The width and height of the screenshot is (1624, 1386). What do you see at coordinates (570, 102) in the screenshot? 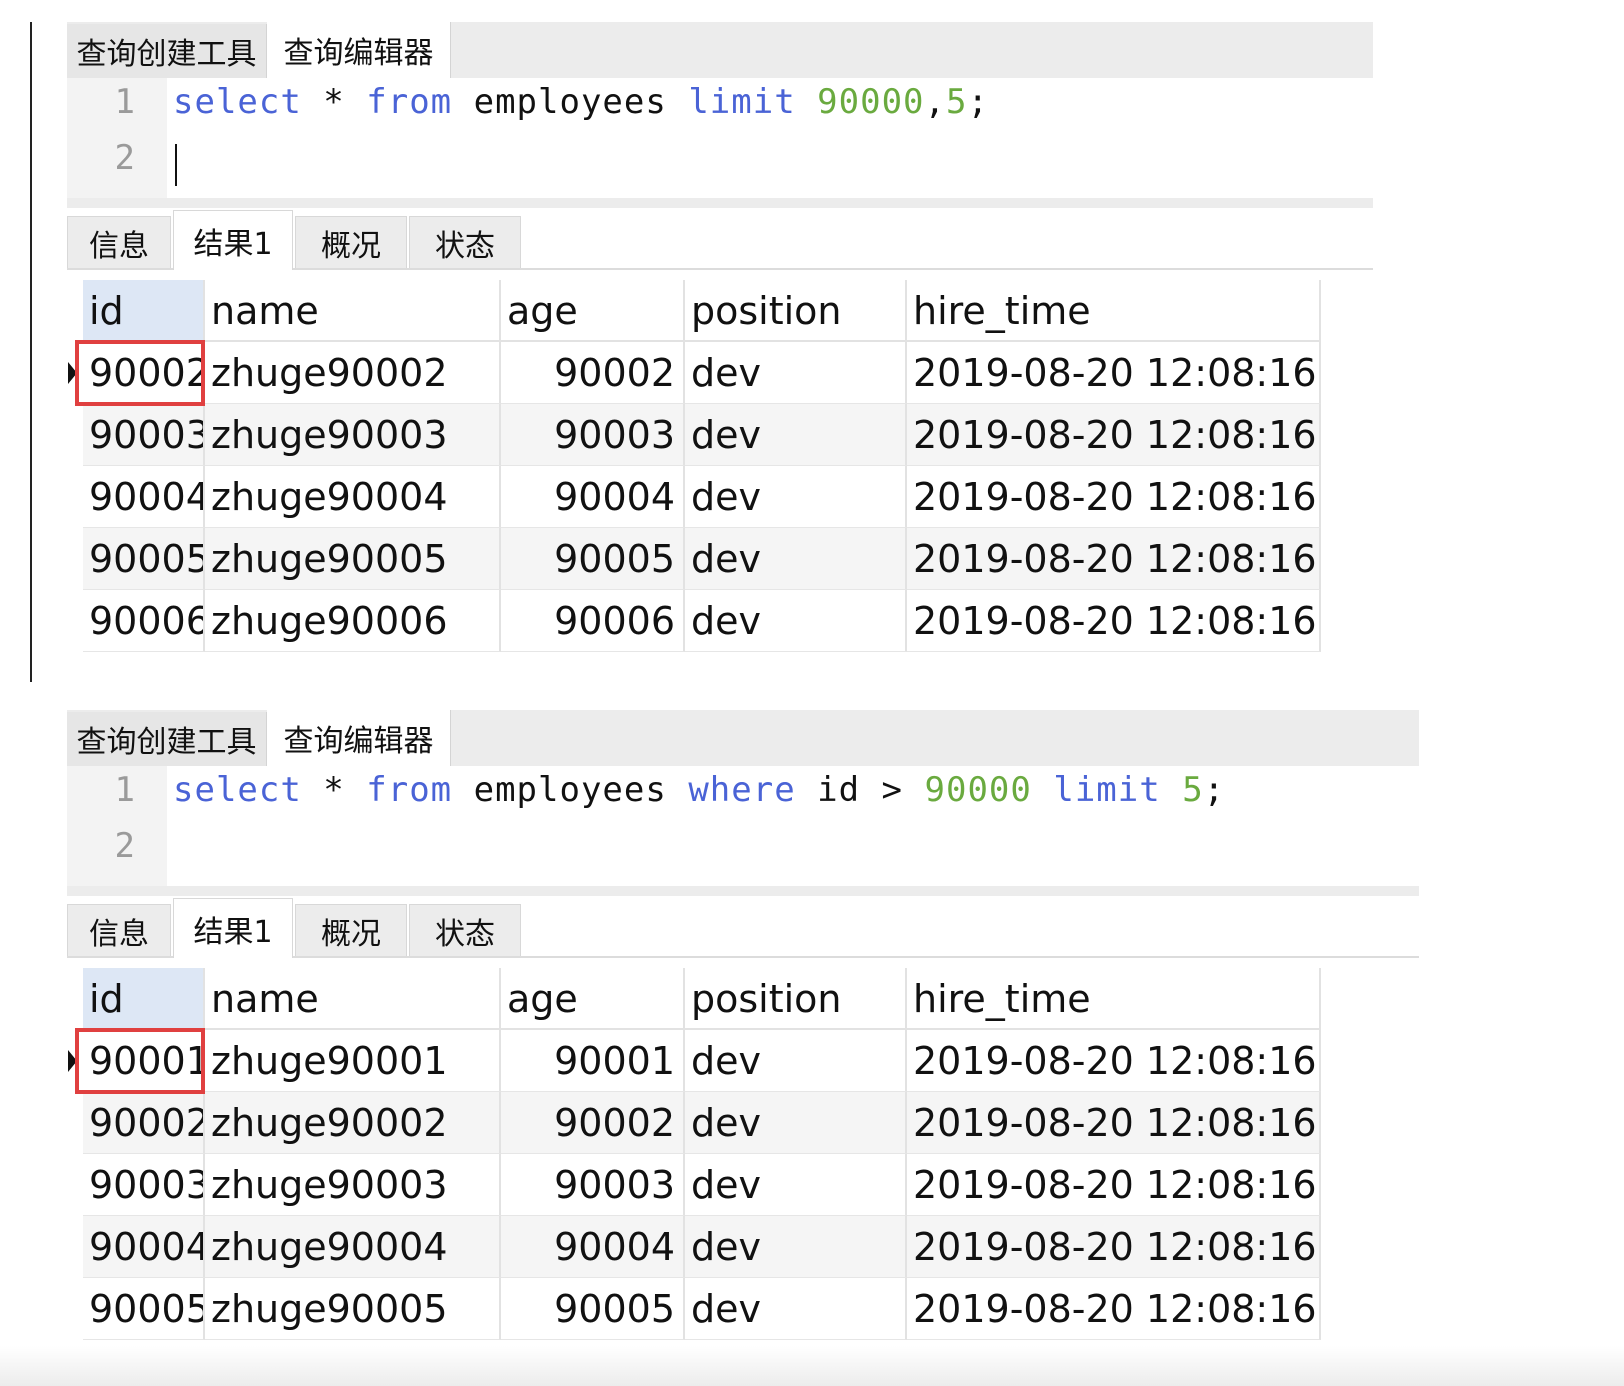
I see `sql-text: employees` at bounding box center [570, 102].